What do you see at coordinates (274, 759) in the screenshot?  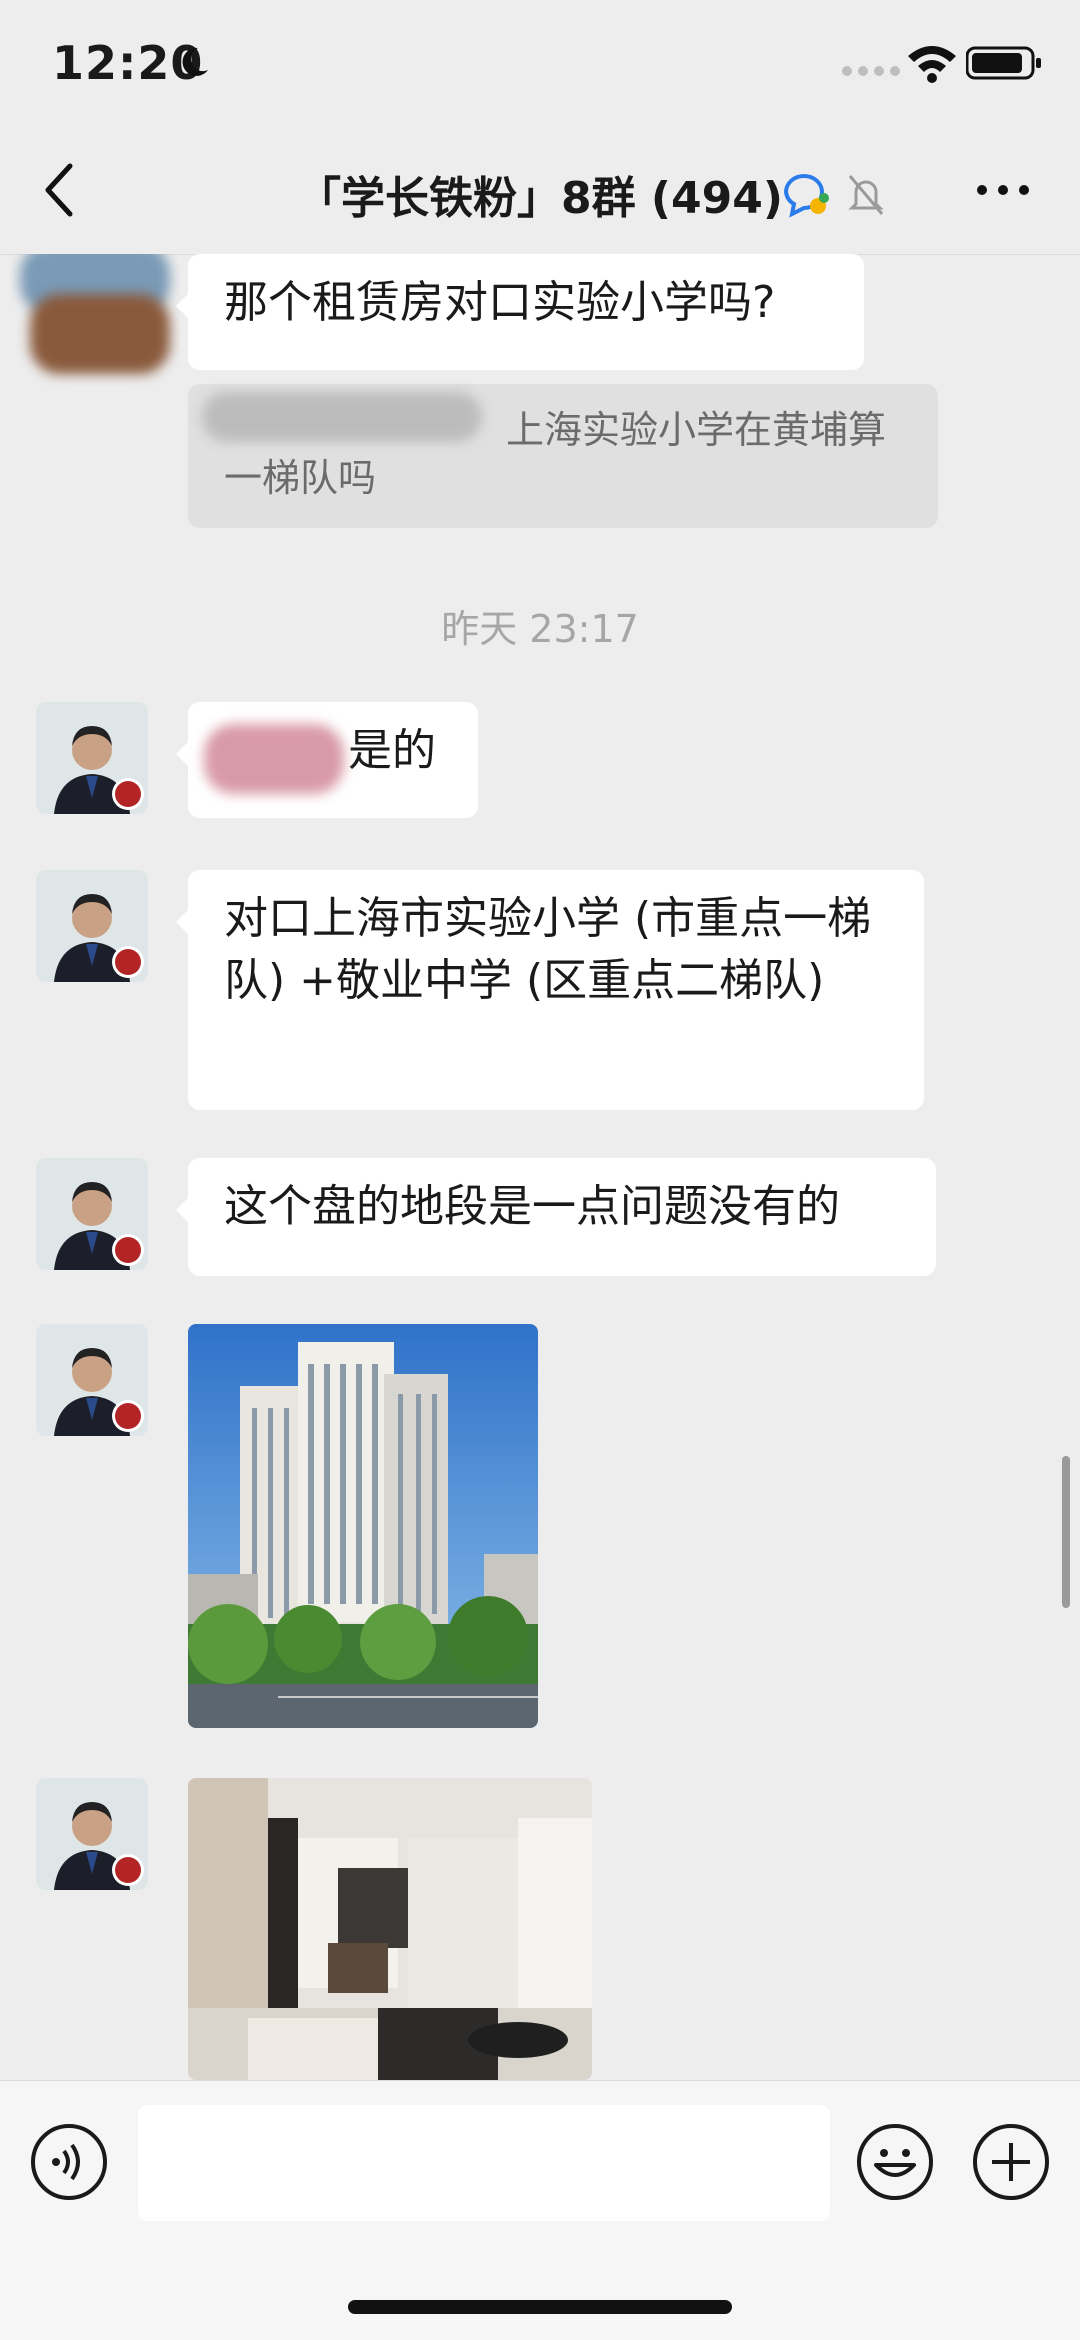 I see `blurred-mention` at bounding box center [274, 759].